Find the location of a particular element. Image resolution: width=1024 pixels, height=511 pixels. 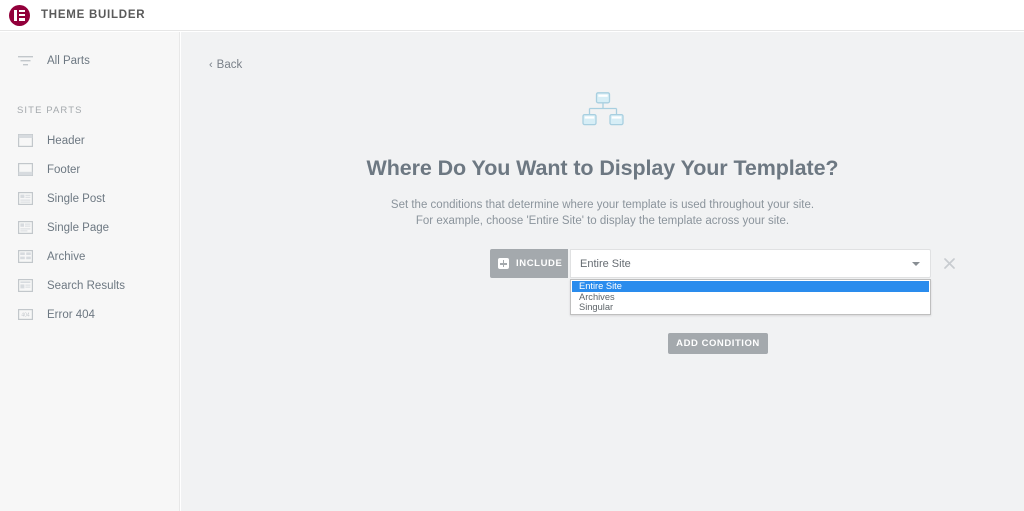

sidebar-item-footer: Footer is located at coordinates (89, 169).